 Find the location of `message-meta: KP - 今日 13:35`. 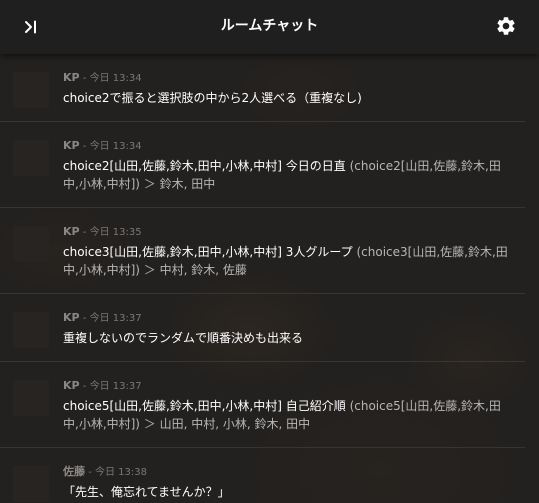

message-meta: KP - 今日 13:35 is located at coordinates (287, 232).